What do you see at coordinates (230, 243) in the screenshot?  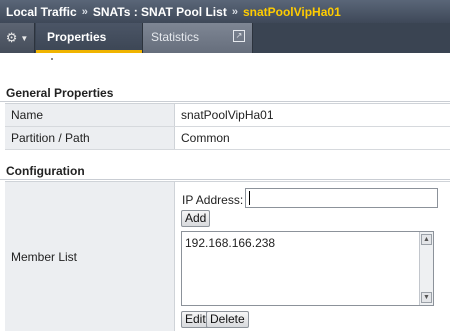 I see `list-item: 192.168.166.238` at bounding box center [230, 243].